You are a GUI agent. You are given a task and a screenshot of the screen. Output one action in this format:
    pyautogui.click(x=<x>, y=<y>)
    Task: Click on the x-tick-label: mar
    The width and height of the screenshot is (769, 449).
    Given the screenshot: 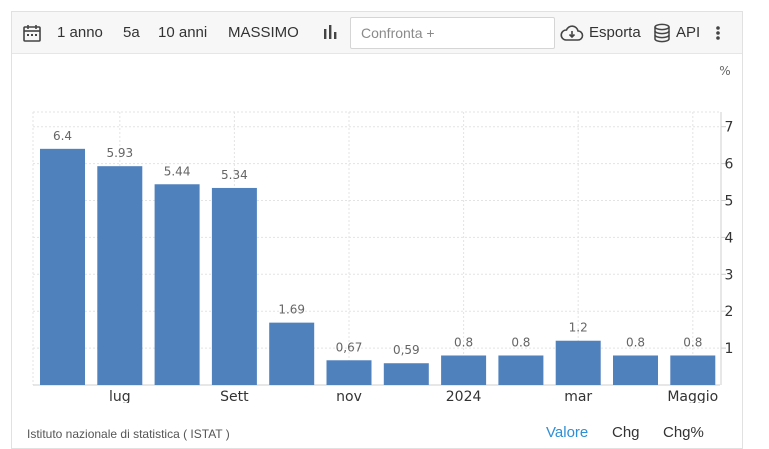 What is the action you would take?
    pyautogui.click(x=578, y=396)
    